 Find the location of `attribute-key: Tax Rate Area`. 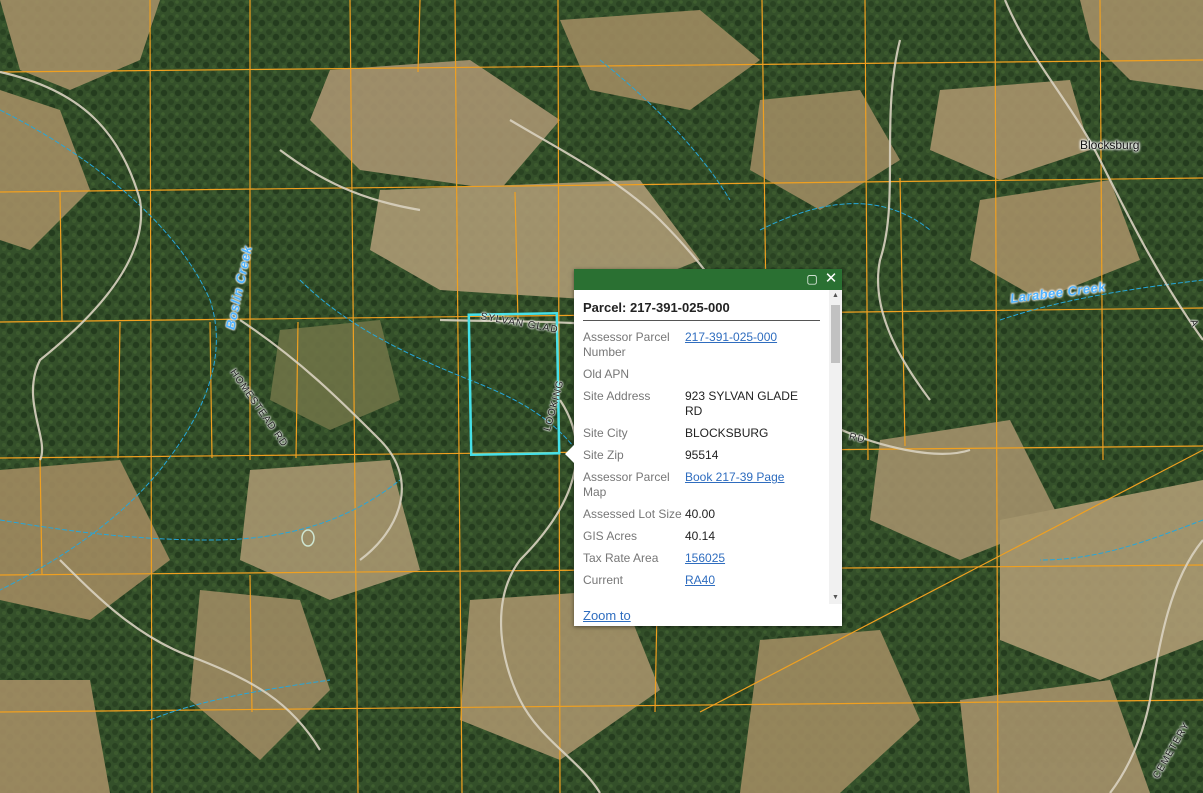

attribute-key: Tax Rate Area is located at coordinates (621, 558).